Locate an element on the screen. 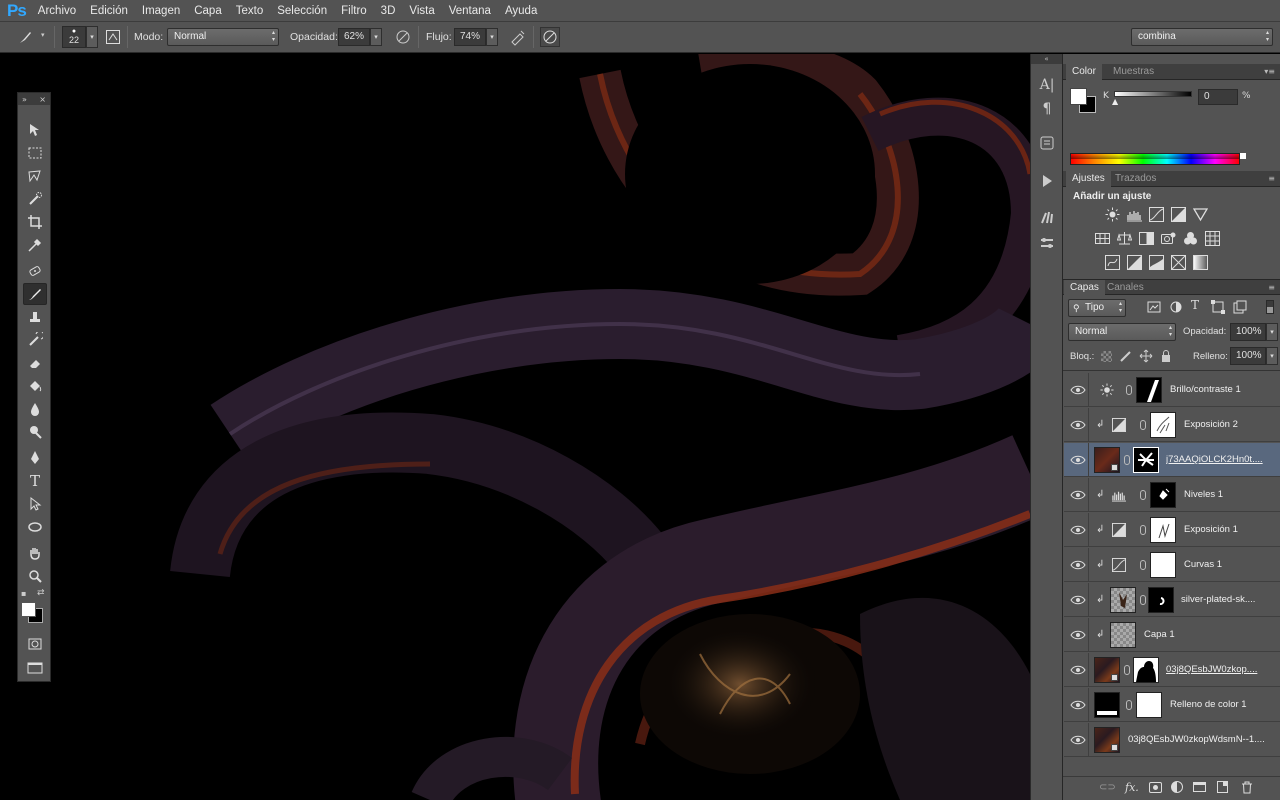 Image resolution: width=1280 pixels, height=800 pixels. new-group-icon is located at coordinates (1199, 787).